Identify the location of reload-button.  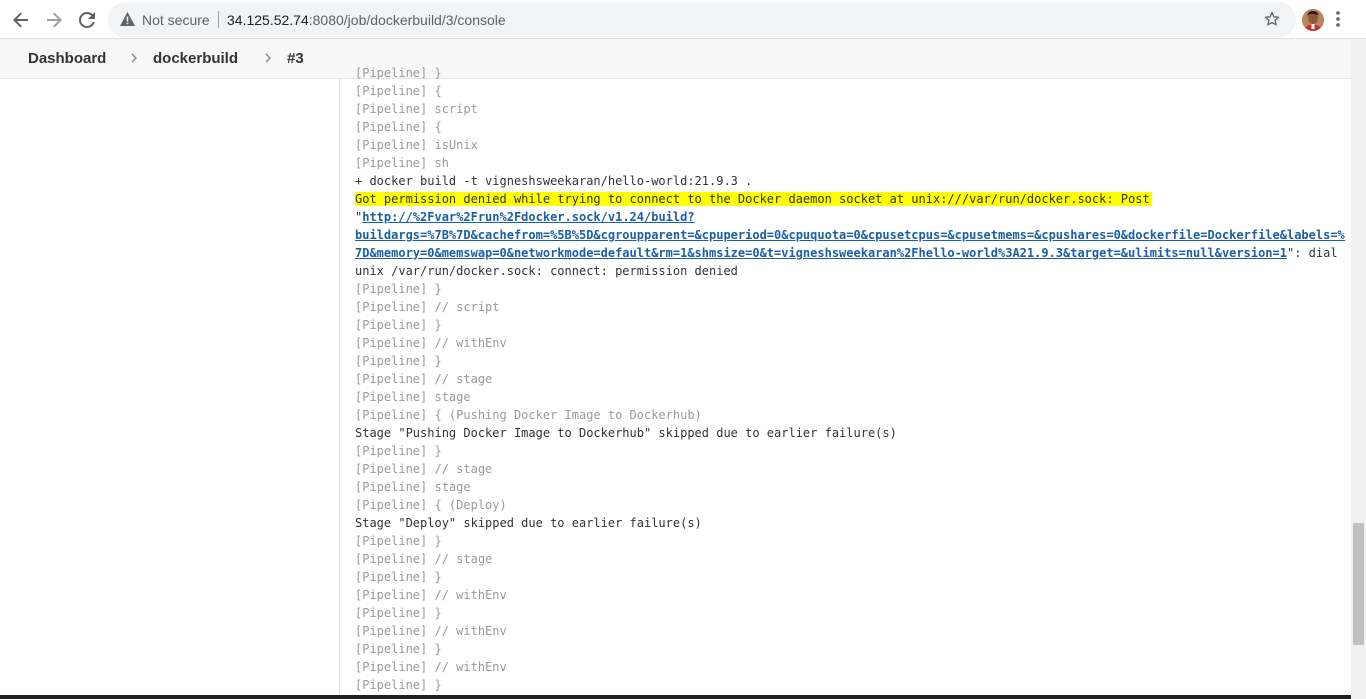
(87, 20).